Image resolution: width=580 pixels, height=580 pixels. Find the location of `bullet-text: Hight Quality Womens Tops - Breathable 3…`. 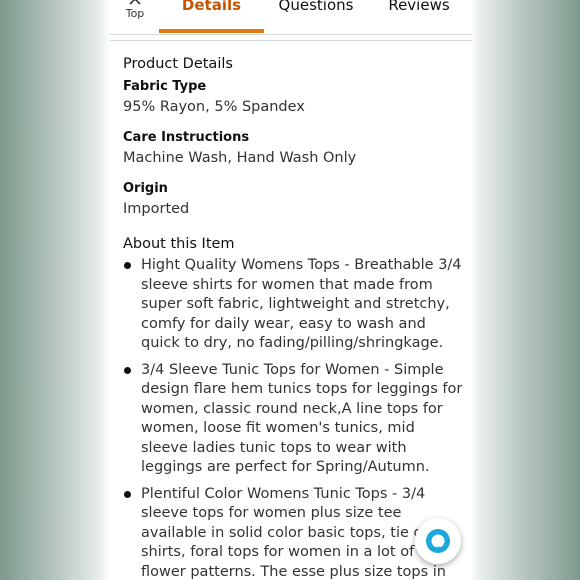

bullet-text: Hight Quality Womens Tops - Breathable 3… is located at coordinates (301, 304).